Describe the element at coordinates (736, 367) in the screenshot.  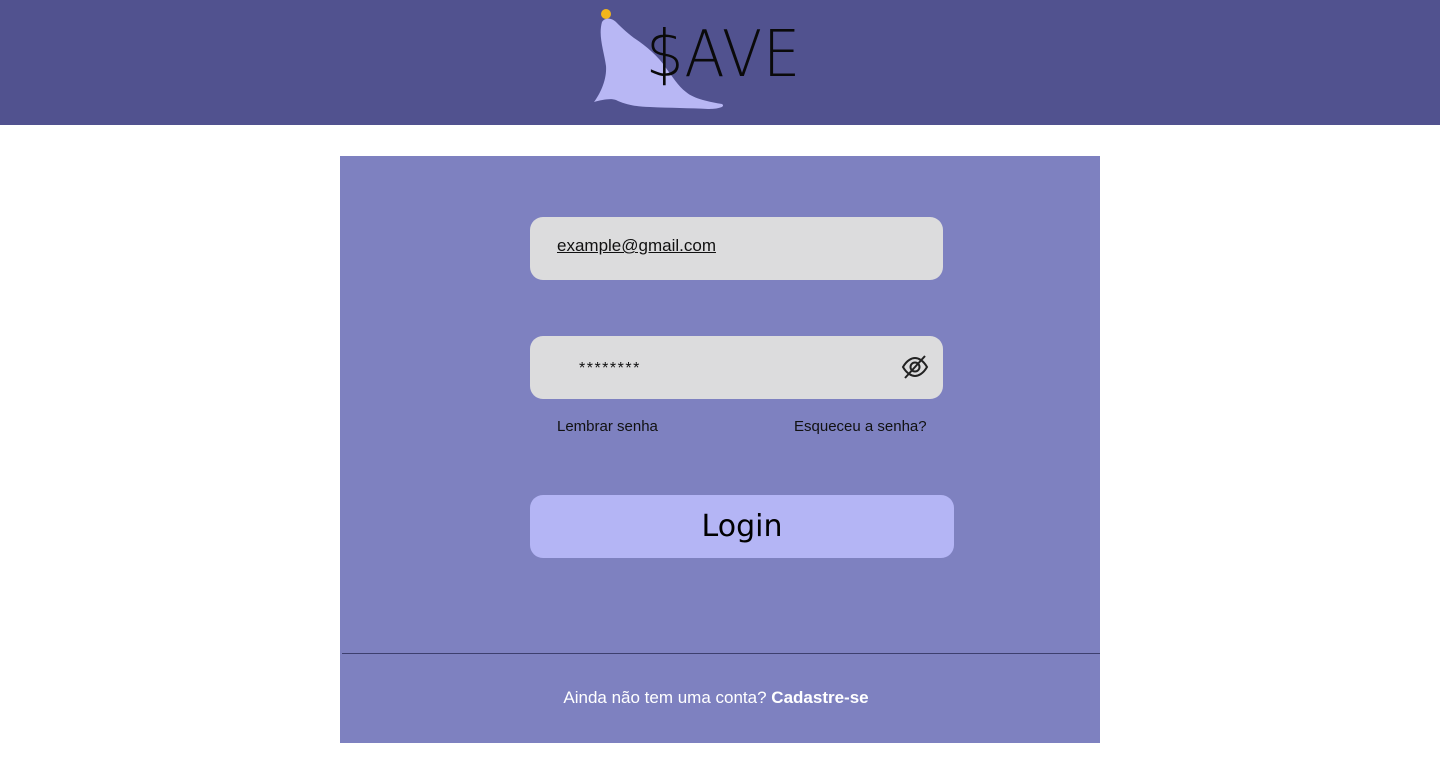
I see `password-field: ********` at that location.